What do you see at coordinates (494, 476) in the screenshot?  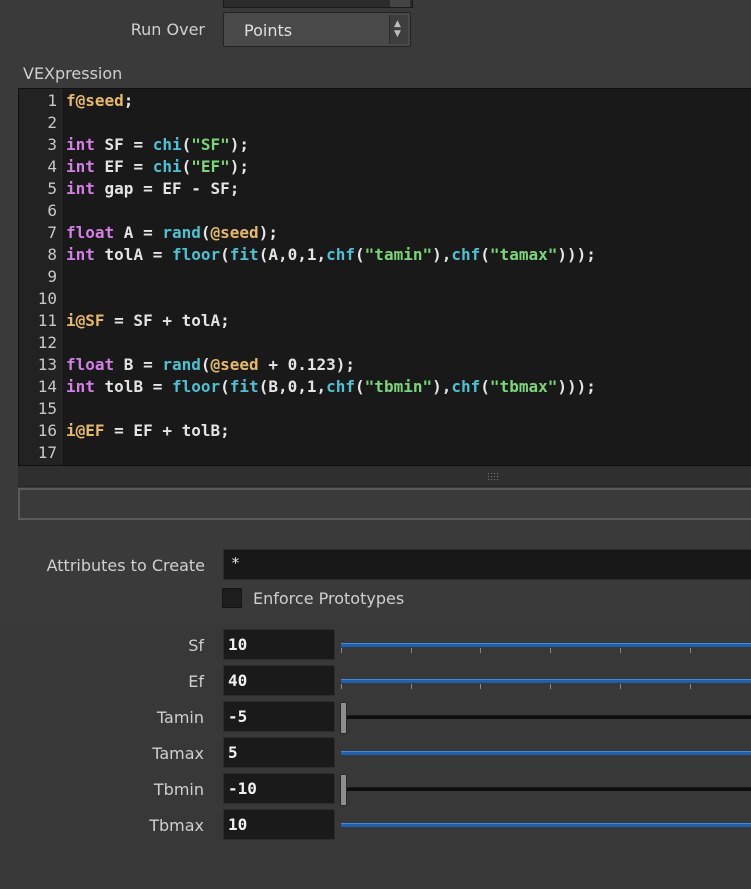 I see `resize-grip-icon` at bounding box center [494, 476].